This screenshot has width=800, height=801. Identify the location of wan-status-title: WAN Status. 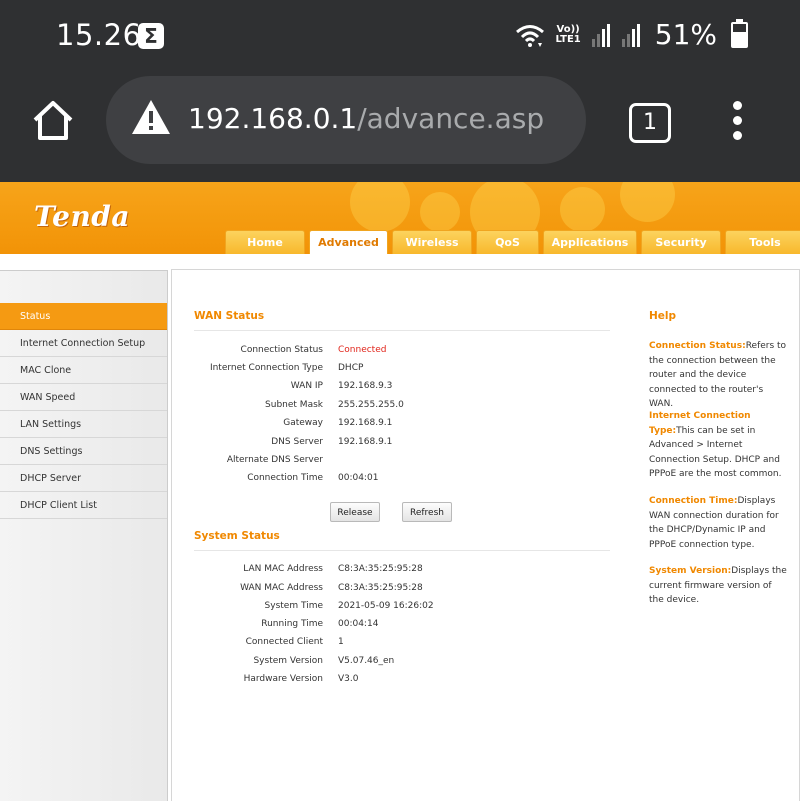
(229, 316).